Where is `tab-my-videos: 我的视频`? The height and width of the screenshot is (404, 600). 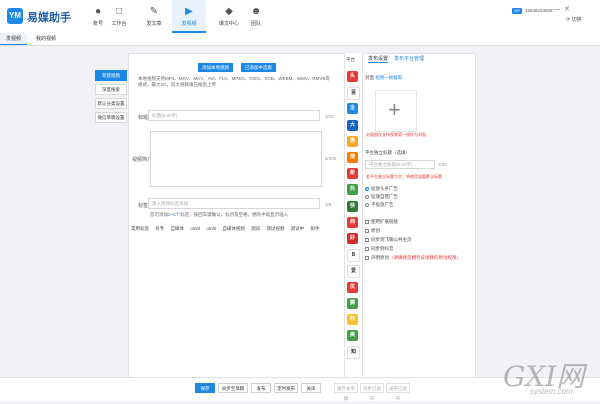
tab-my-videos: 我的视频 is located at coordinates (46, 39).